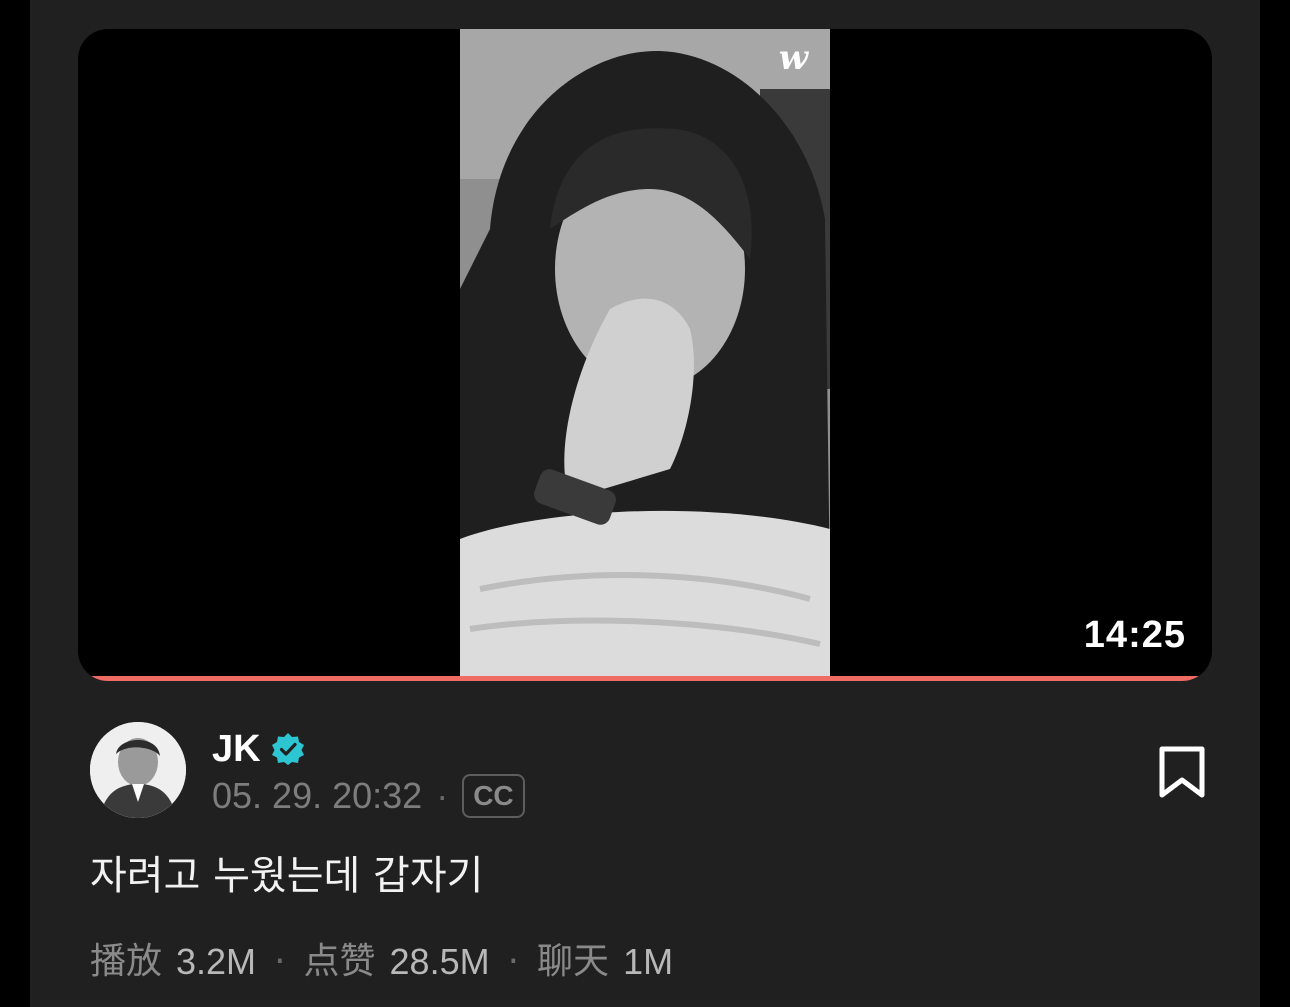 The width and height of the screenshot is (1290, 1007). I want to click on author-name: JK, so click(236, 749).